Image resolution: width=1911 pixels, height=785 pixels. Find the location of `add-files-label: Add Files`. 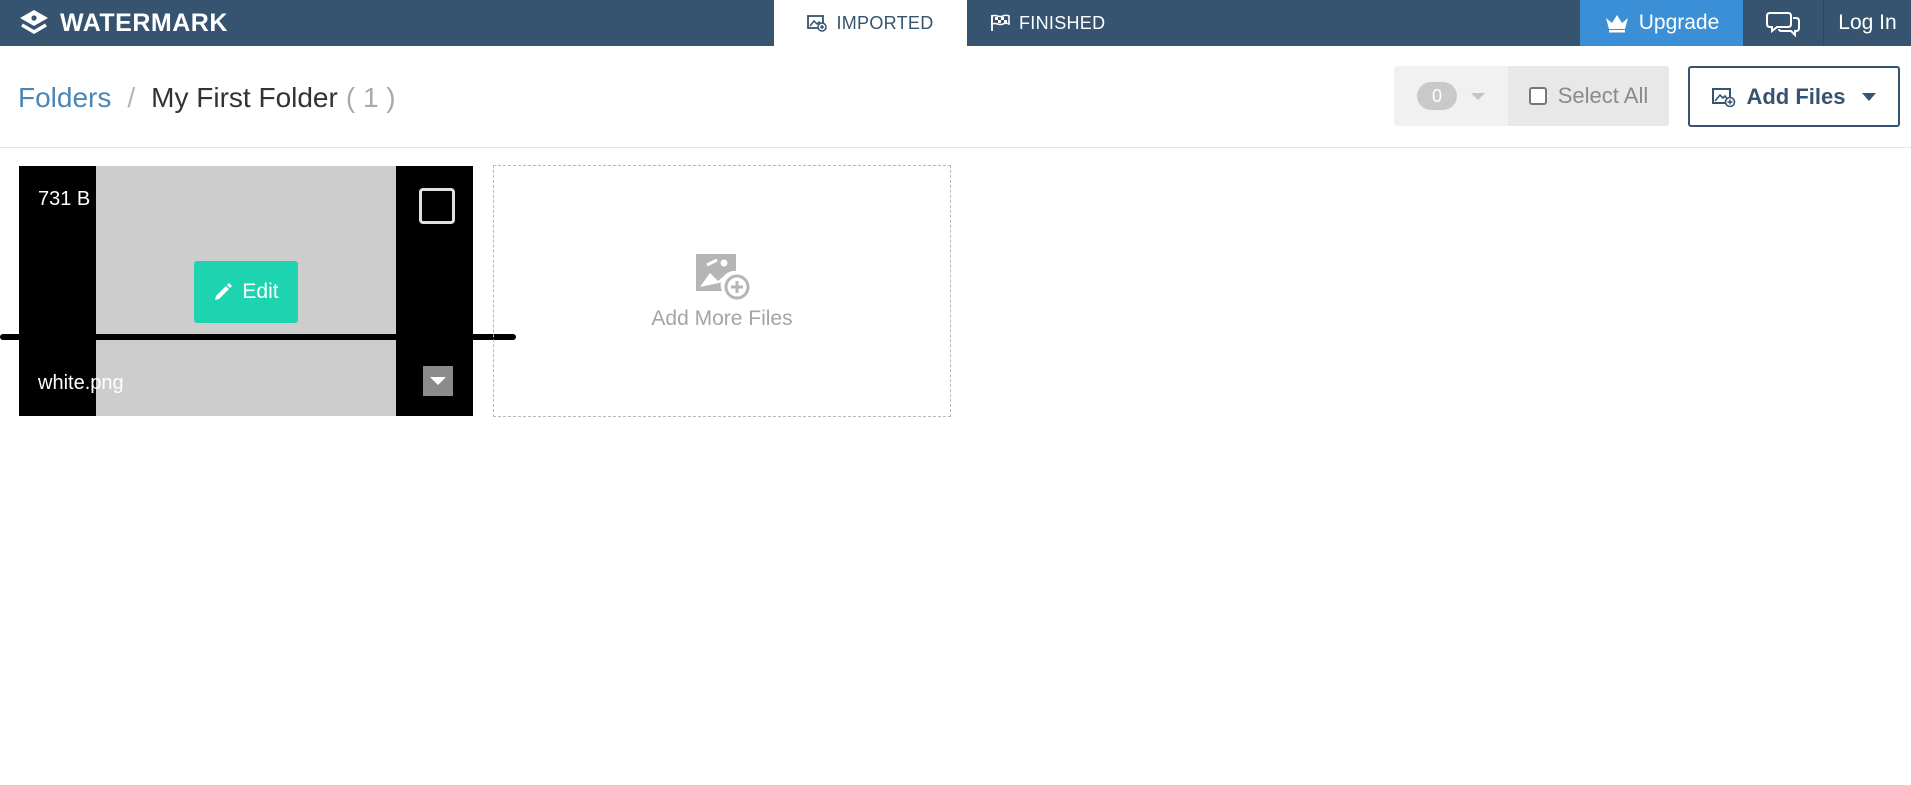

add-files-label: Add Files is located at coordinates (1796, 96).